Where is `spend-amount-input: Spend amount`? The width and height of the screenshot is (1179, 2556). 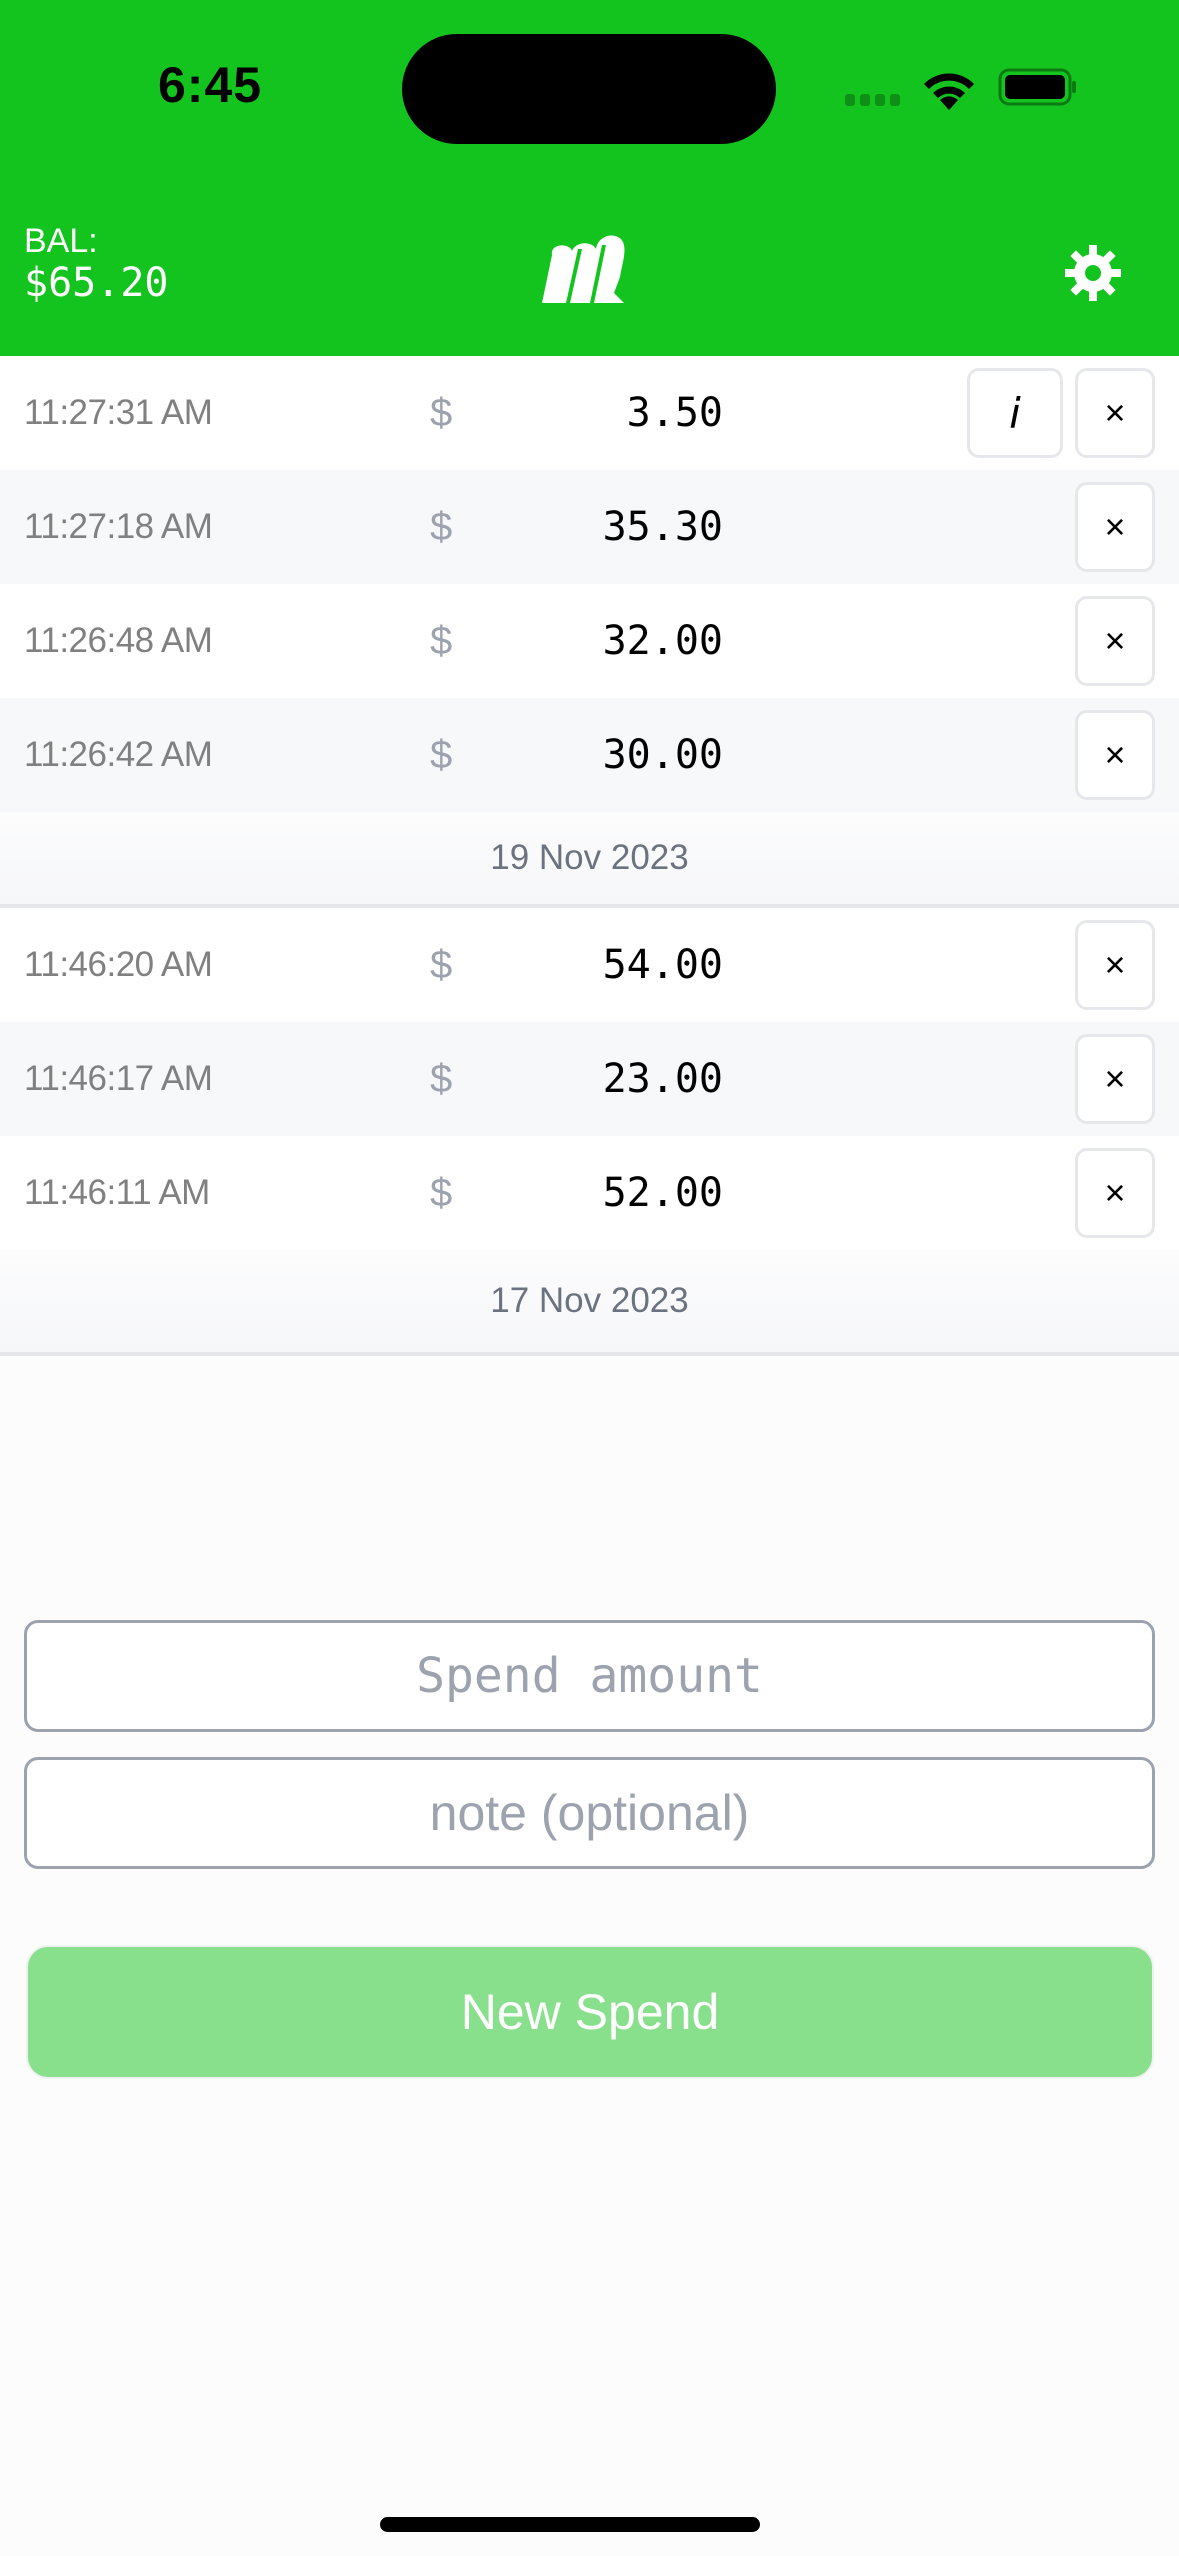 spend-amount-input: Spend amount is located at coordinates (589, 1676).